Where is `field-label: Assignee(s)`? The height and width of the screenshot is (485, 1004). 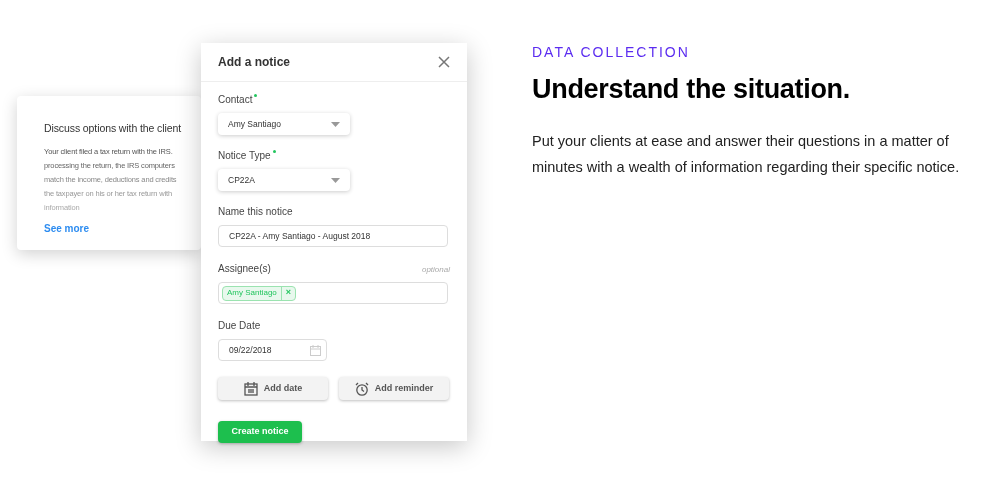
field-label: Assignee(s) is located at coordinates (244, 269).